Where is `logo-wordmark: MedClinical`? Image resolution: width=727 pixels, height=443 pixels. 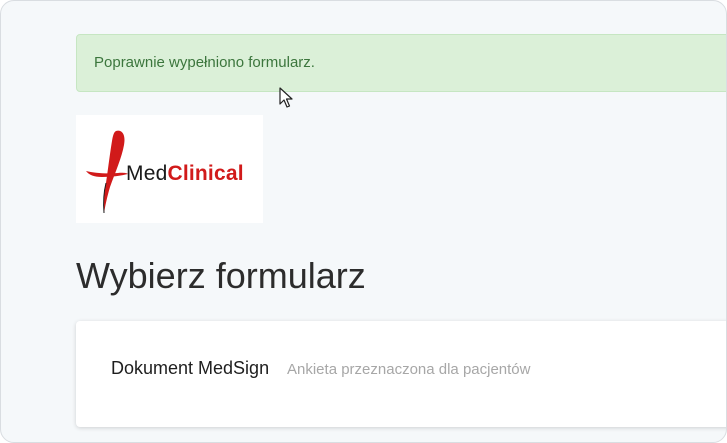 logo-wordmark: MedClinical is located at coordinates (185, 174).